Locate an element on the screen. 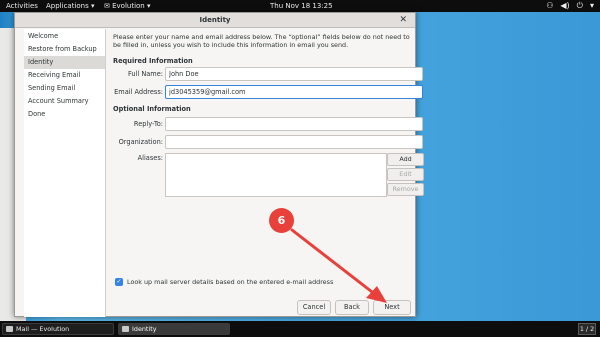 The image size is (600, 337). dialog-title: Identity is located at coordinates (215, 20).